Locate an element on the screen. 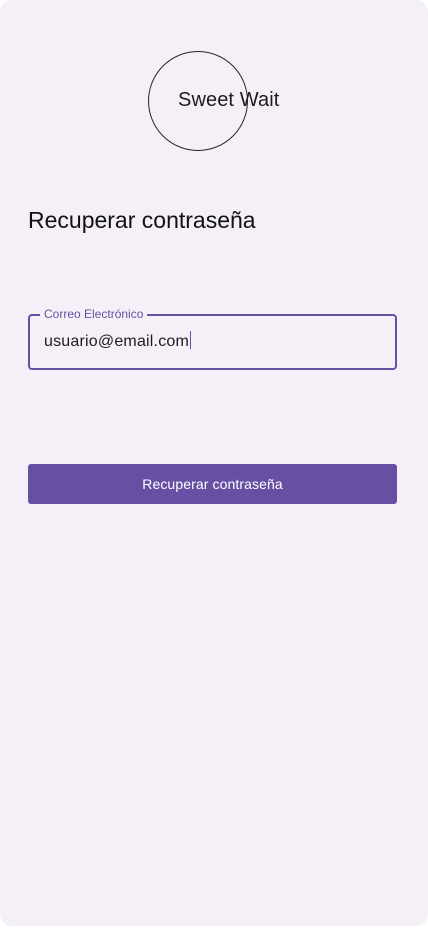 This screenshot has height=932, width=428. email-input: usuario@email.com is located at coordinates (118, 341).